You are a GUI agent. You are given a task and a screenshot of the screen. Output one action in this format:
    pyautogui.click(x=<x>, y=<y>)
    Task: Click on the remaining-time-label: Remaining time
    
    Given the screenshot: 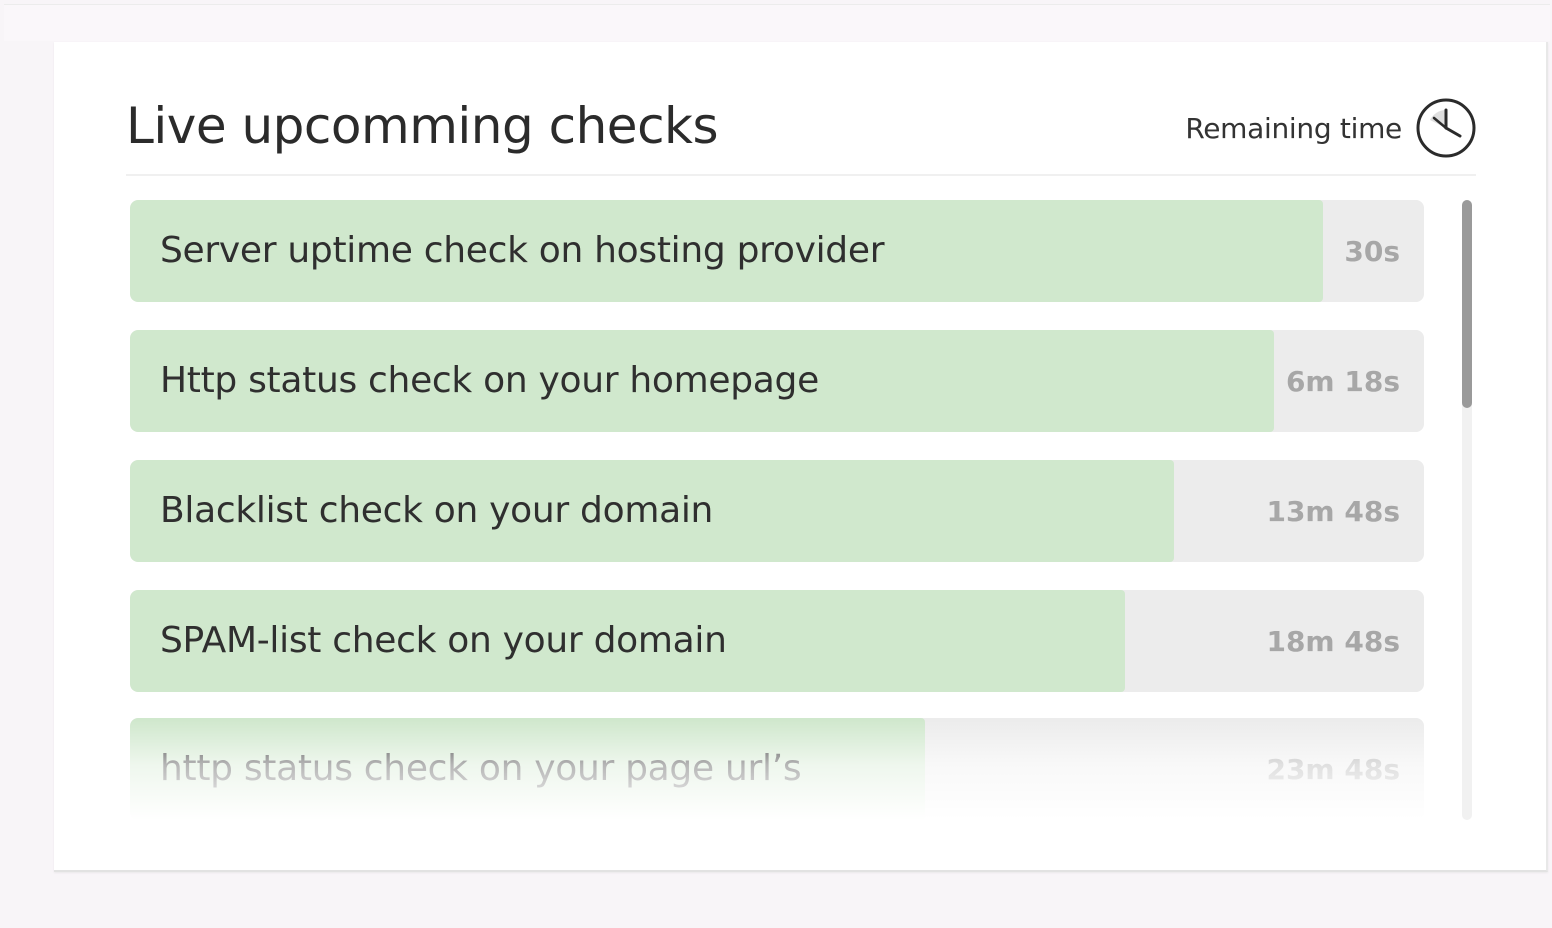 What is the action you would take?
    pyautogui.click(x=1293, y=128)
    